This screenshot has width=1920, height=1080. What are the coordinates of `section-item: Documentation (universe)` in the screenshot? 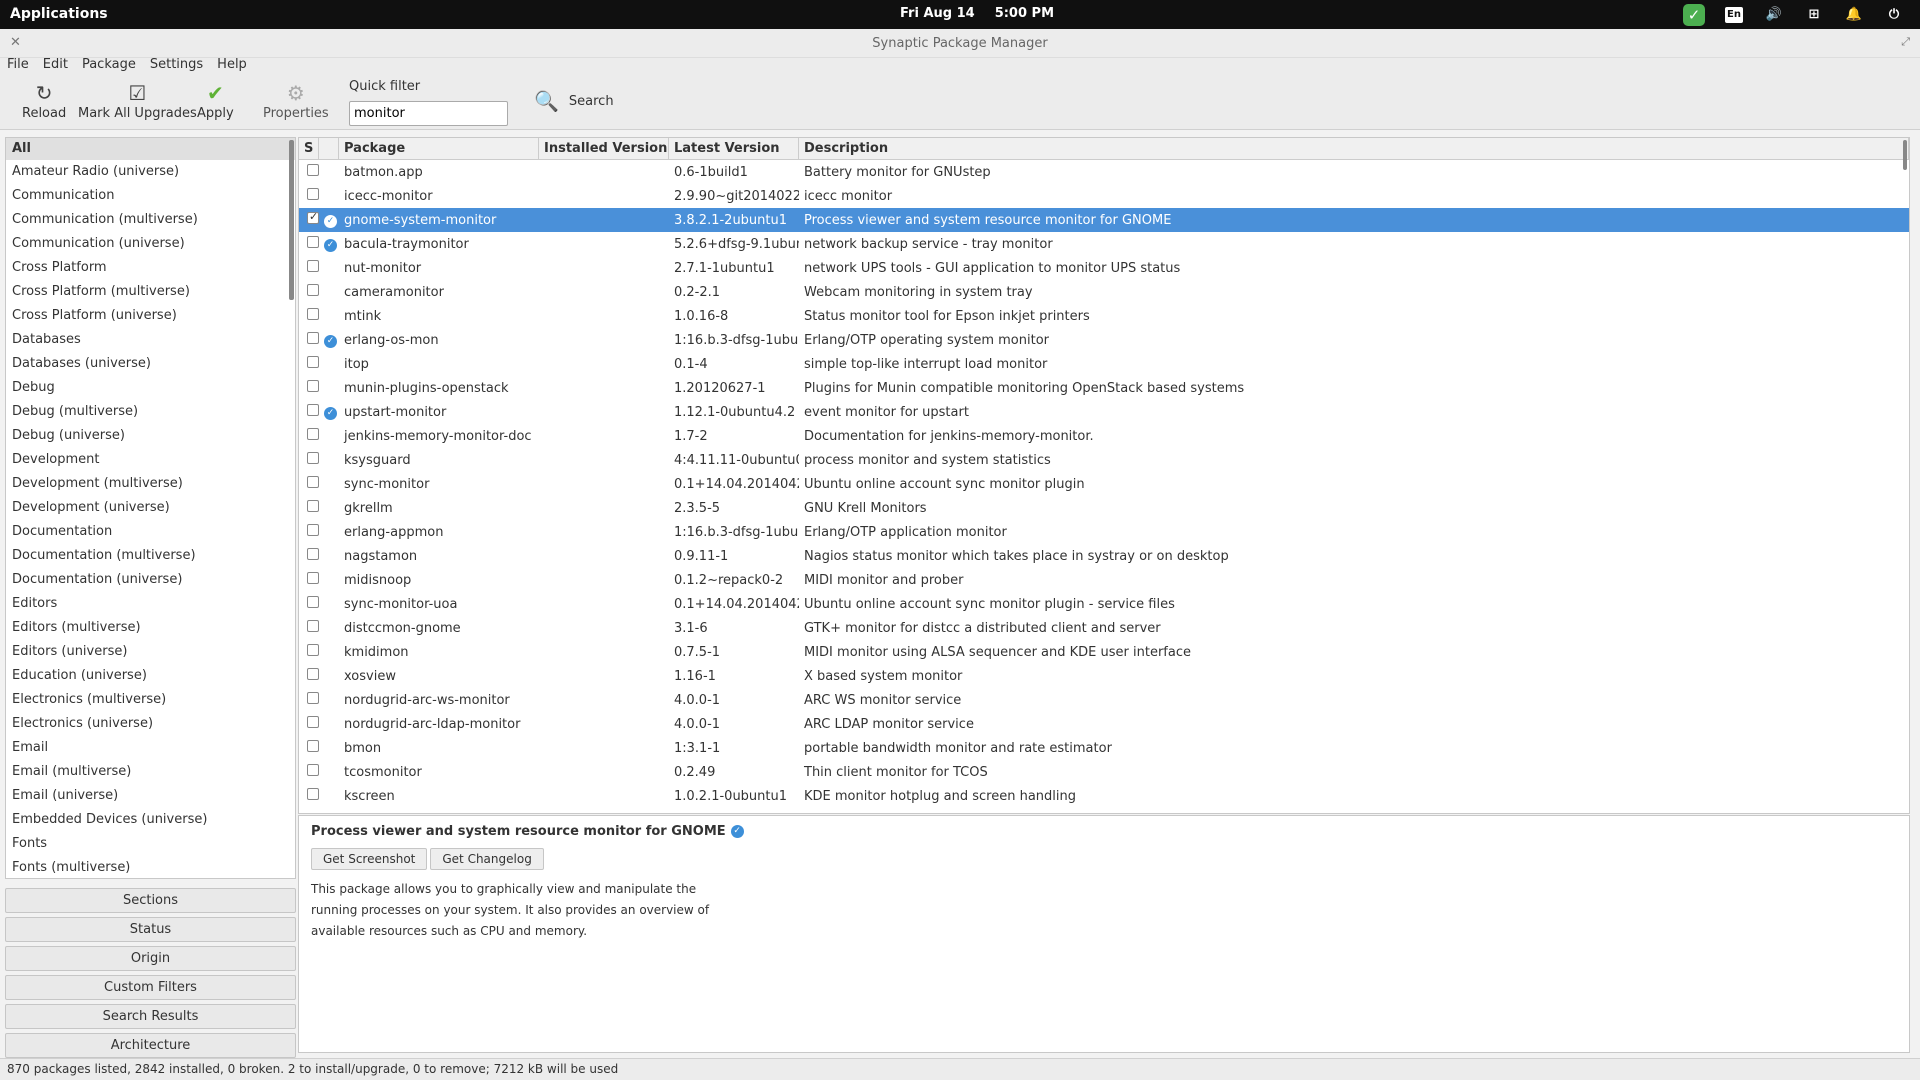 It's located at (150, 580).